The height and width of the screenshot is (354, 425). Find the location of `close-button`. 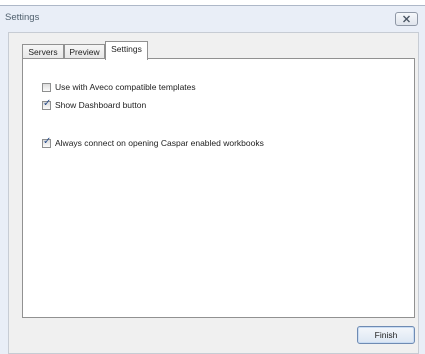

close-button is located at coordinates (406, 19).